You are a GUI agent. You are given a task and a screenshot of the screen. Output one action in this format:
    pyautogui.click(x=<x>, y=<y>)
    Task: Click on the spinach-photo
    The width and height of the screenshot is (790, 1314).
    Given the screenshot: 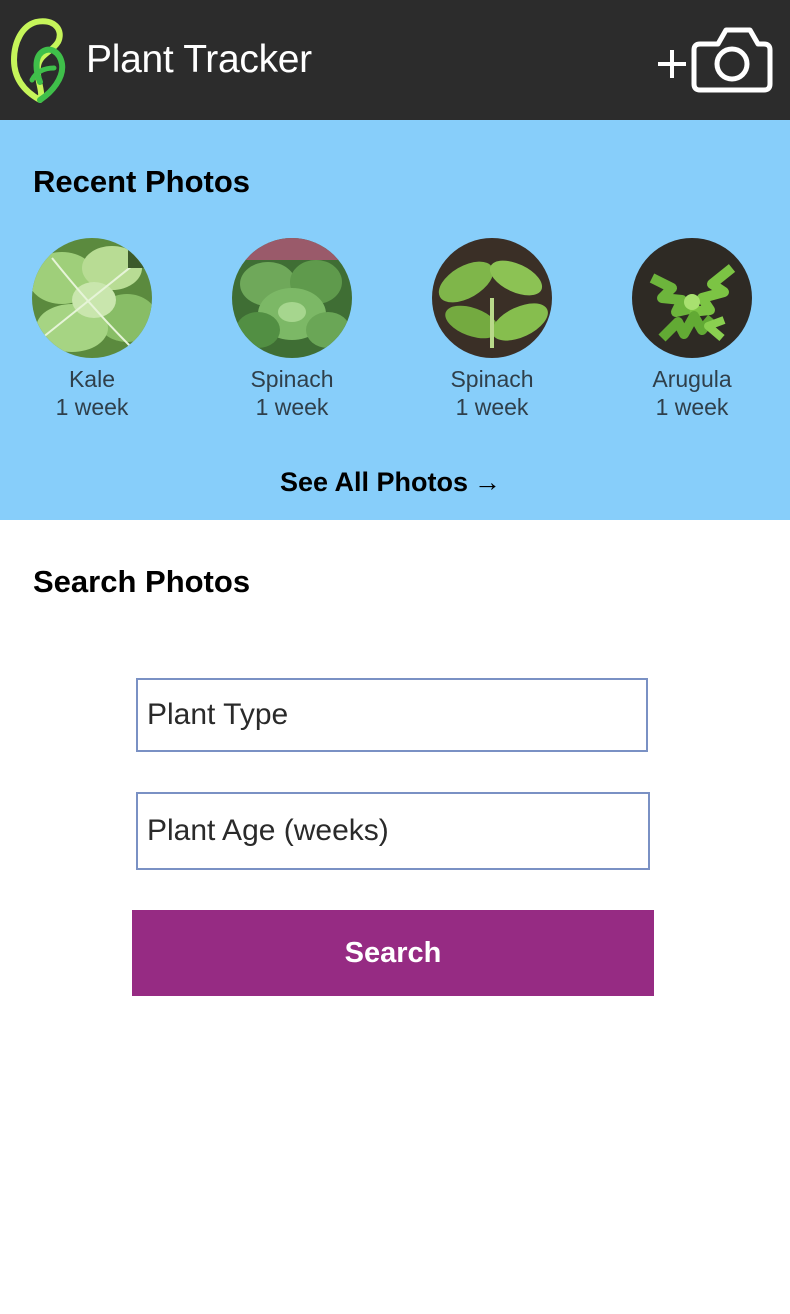 What is the action you would take?
    pyautogui.click(x=292, y=298)
    